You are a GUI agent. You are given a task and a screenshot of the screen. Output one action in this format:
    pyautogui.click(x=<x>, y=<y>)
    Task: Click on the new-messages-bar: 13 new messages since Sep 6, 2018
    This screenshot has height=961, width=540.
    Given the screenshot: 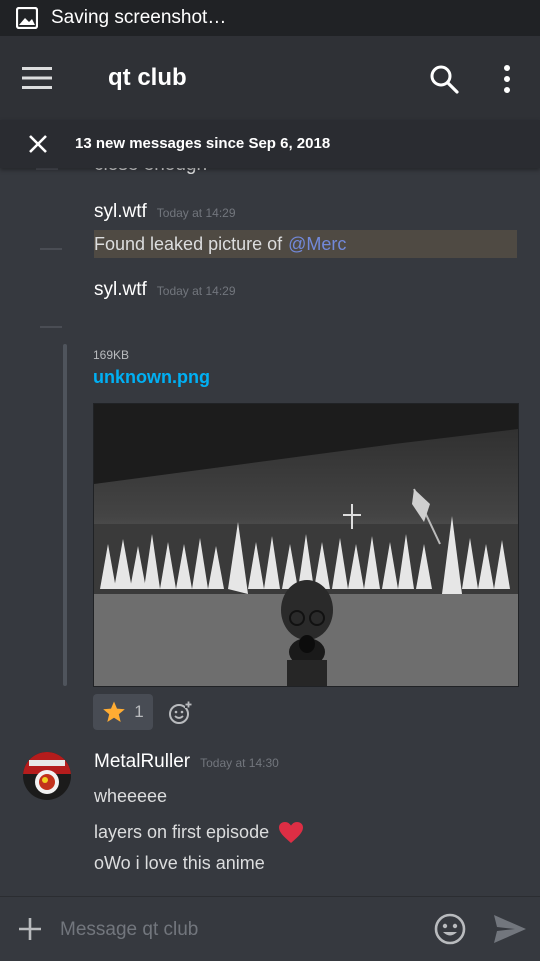 What is the action you would take?
    pyautogui.click(x=270, y=144)
    